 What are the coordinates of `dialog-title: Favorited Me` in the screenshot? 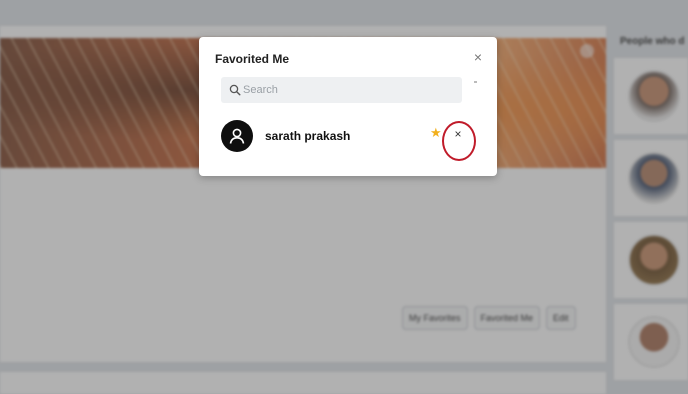 It's located at (252, 59).